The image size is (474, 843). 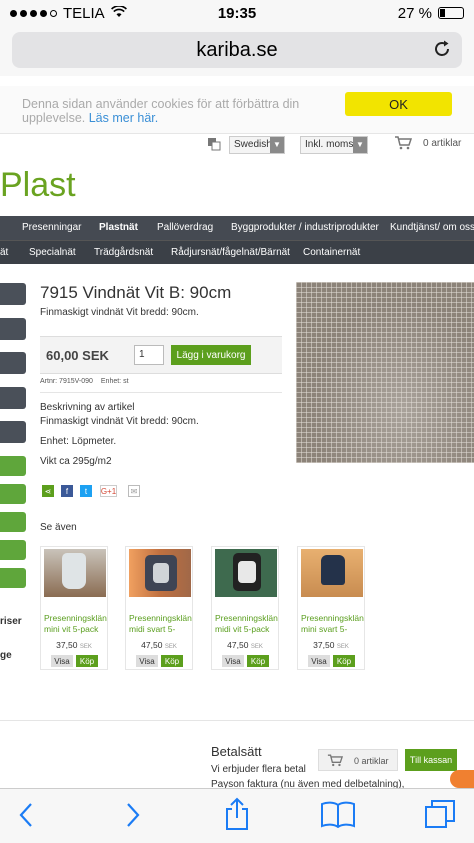 I want to click on sidebar-text: riser, so click(x=11, y=621).